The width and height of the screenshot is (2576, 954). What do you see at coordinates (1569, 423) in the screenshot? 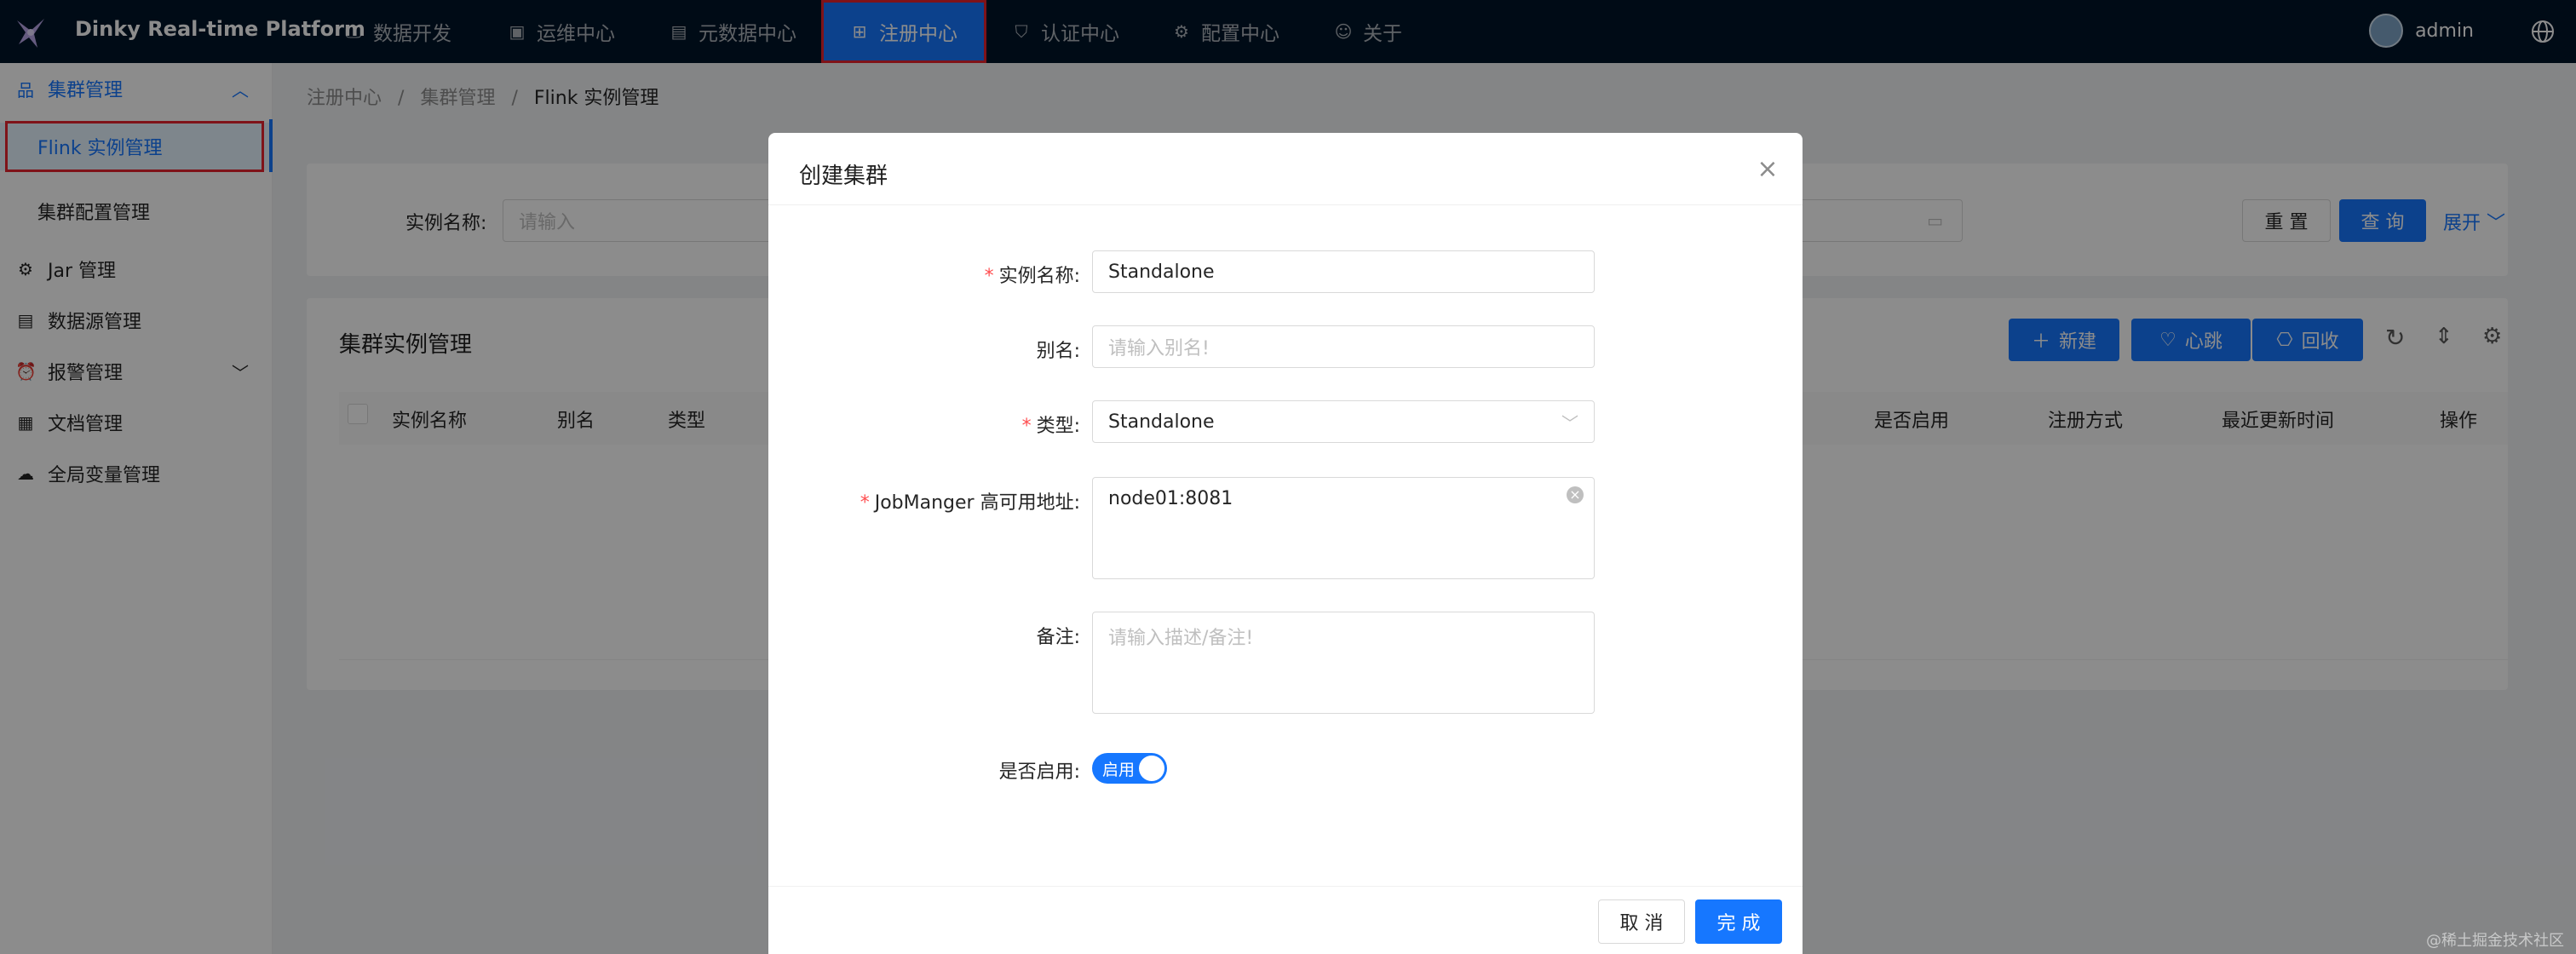
I see `chevron-down-icon: ﹀` at bounding box center [1569, 423].